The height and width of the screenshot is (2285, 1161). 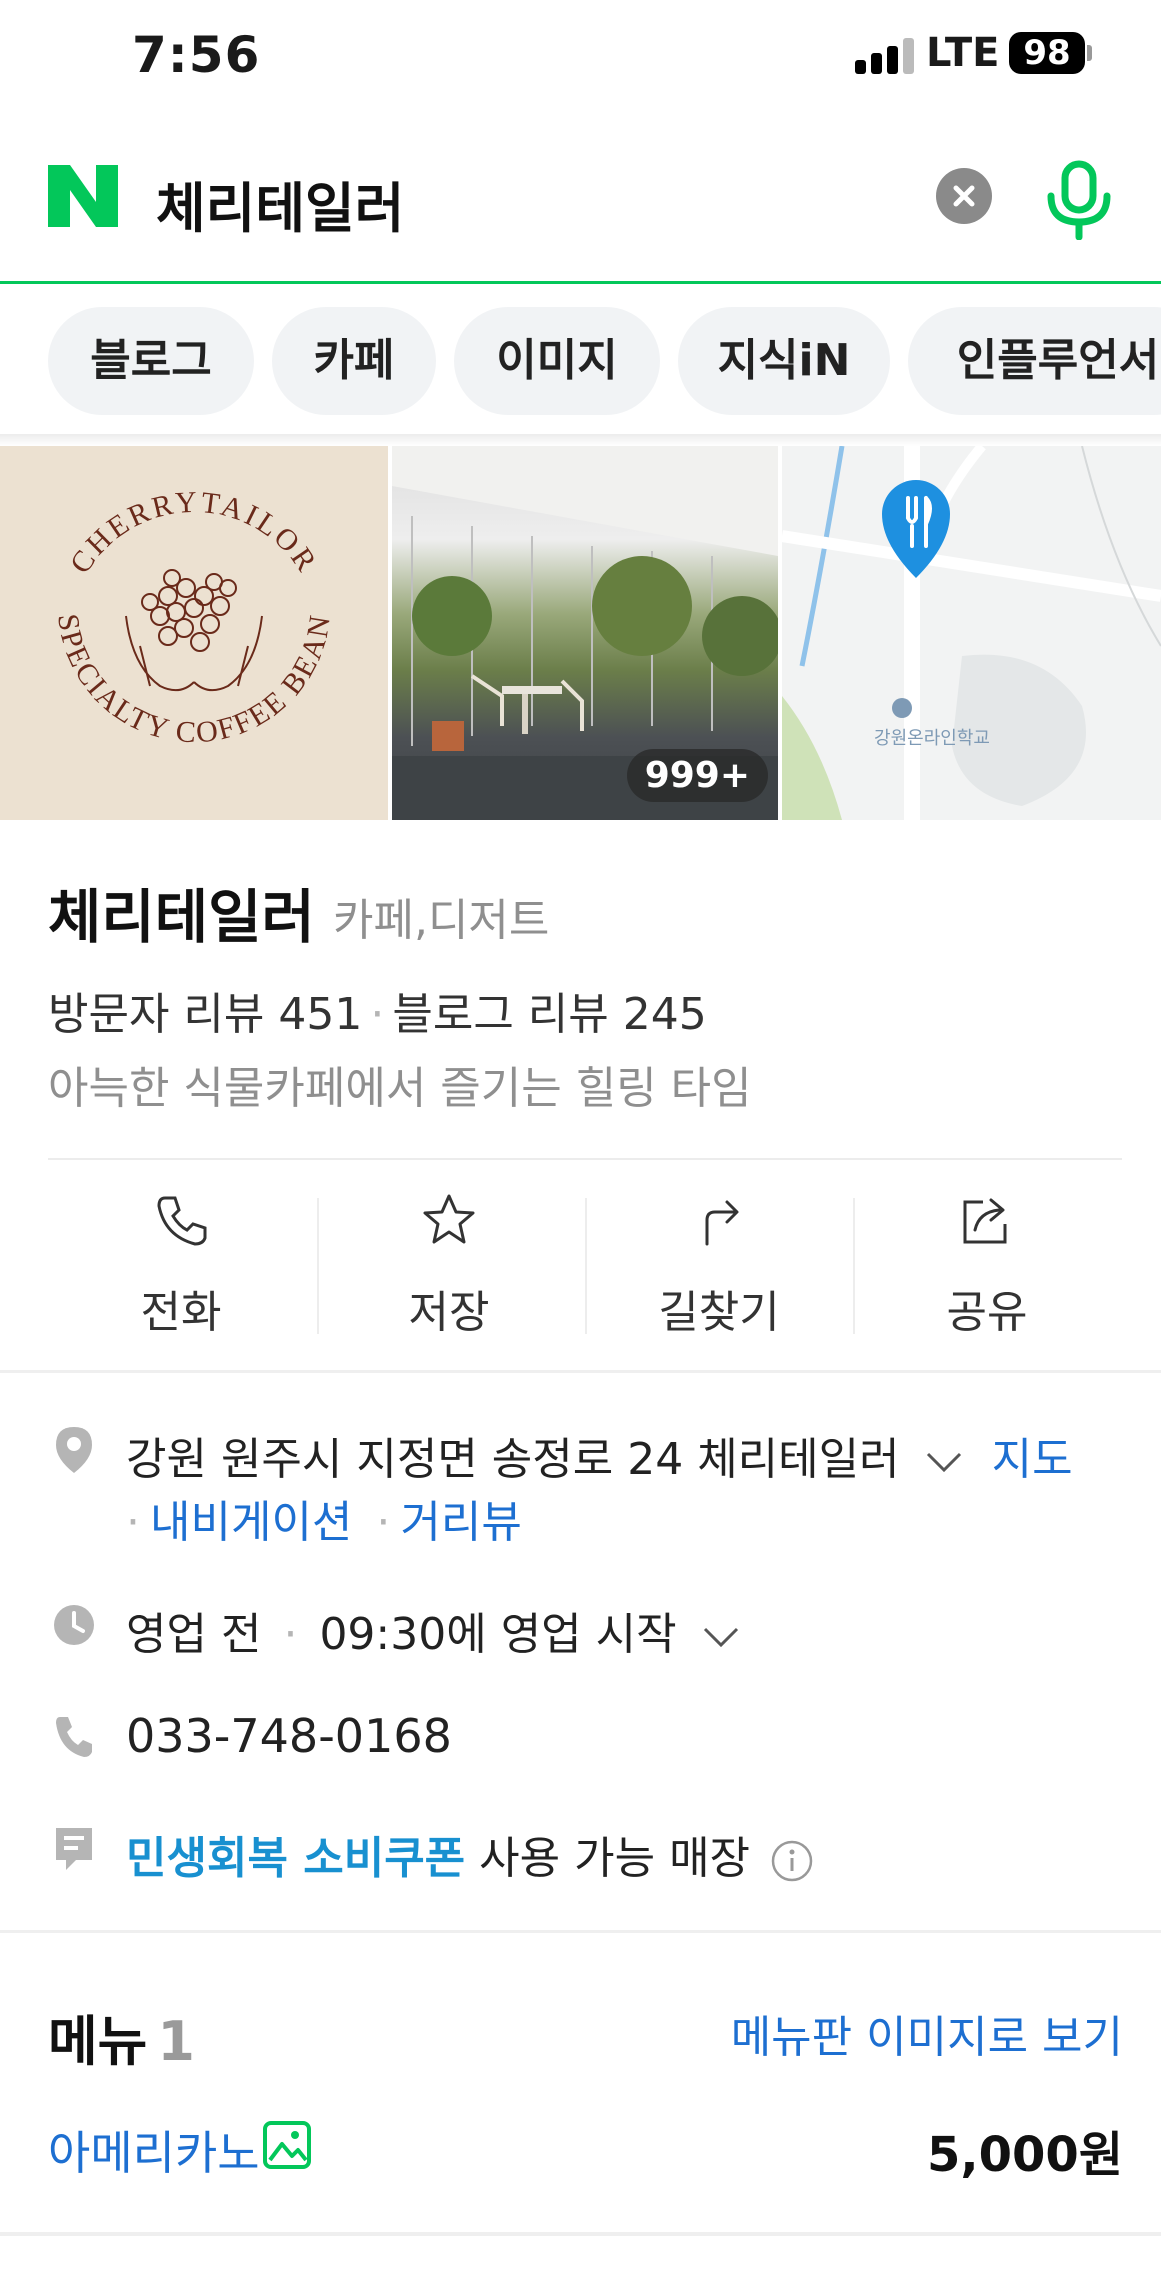 What do you see at coordinates (987, 1265) in the screenshot?
I see `share-button: 공유` at bounding box center [987, 1265].